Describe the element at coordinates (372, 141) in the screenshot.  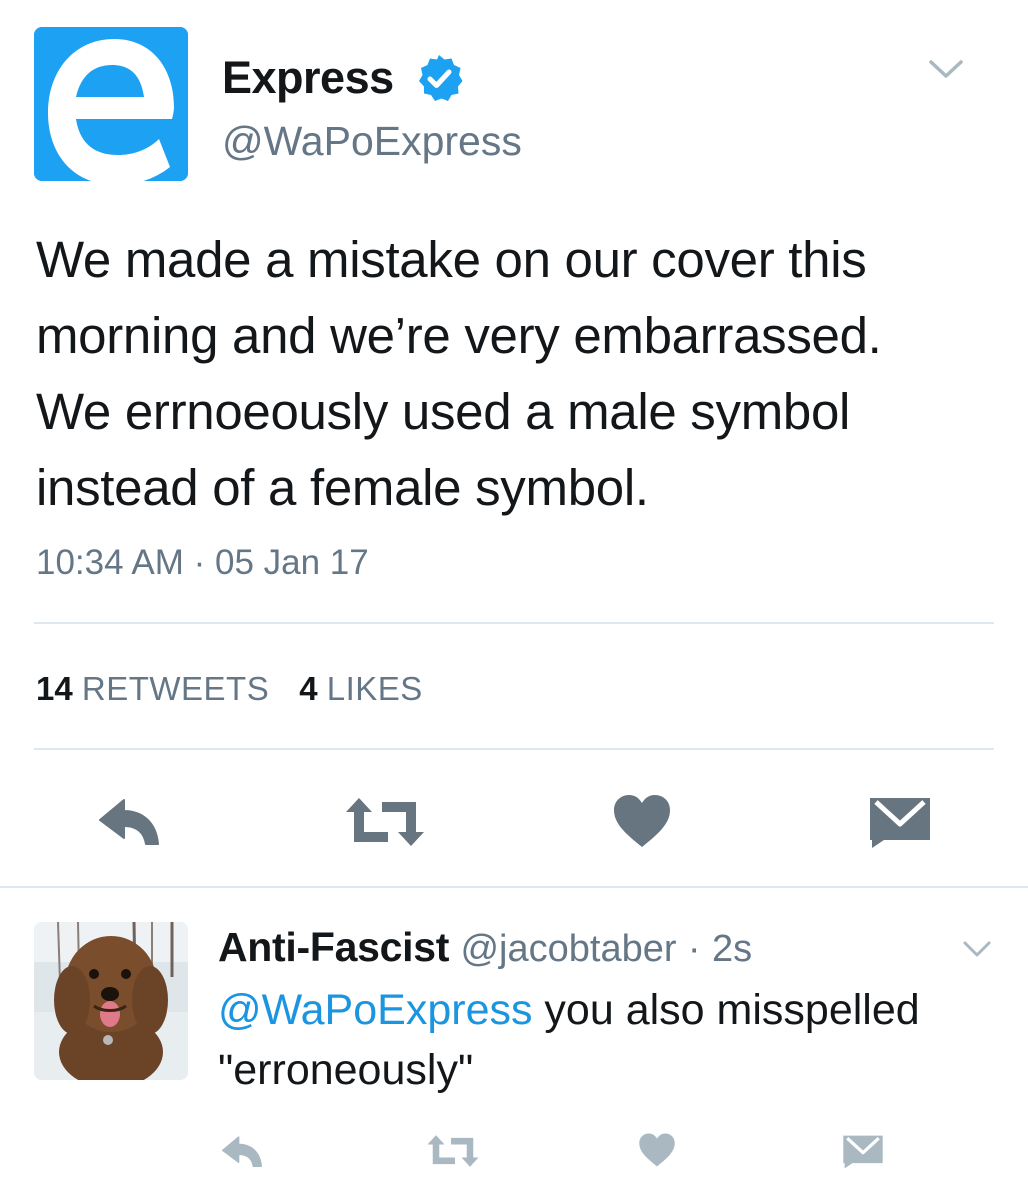
I see `author-handle: @WaPoExpress` at that location.